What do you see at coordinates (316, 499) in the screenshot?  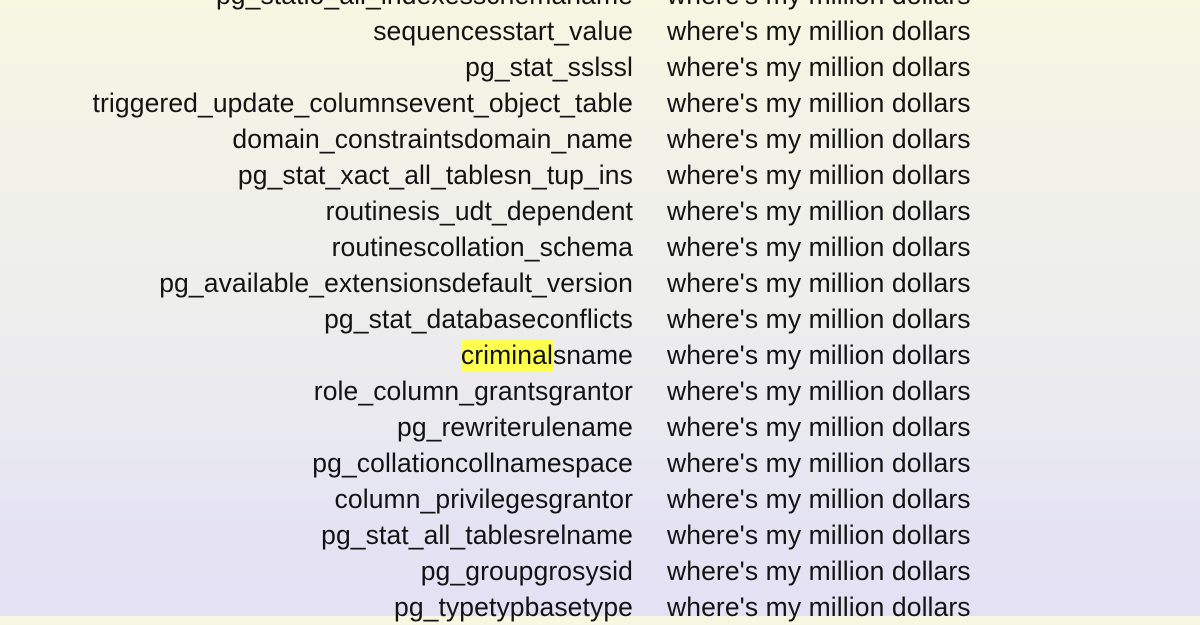 I see `row-identifier: column_privilegesgrantor` at bounding box center [316, 499].